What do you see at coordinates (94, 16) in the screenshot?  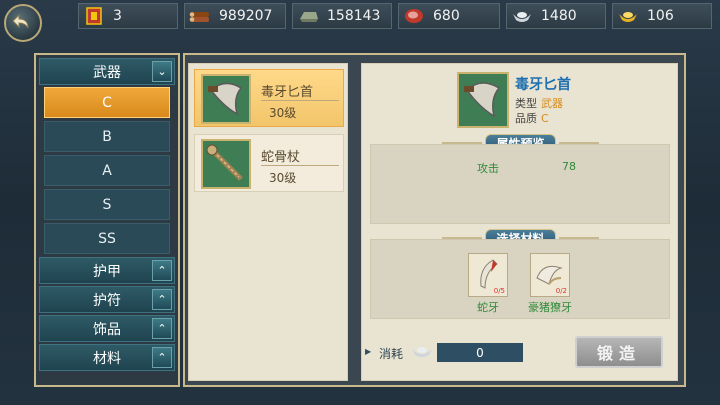 I see `flag-token-icon` at bounding box center [94, 16].